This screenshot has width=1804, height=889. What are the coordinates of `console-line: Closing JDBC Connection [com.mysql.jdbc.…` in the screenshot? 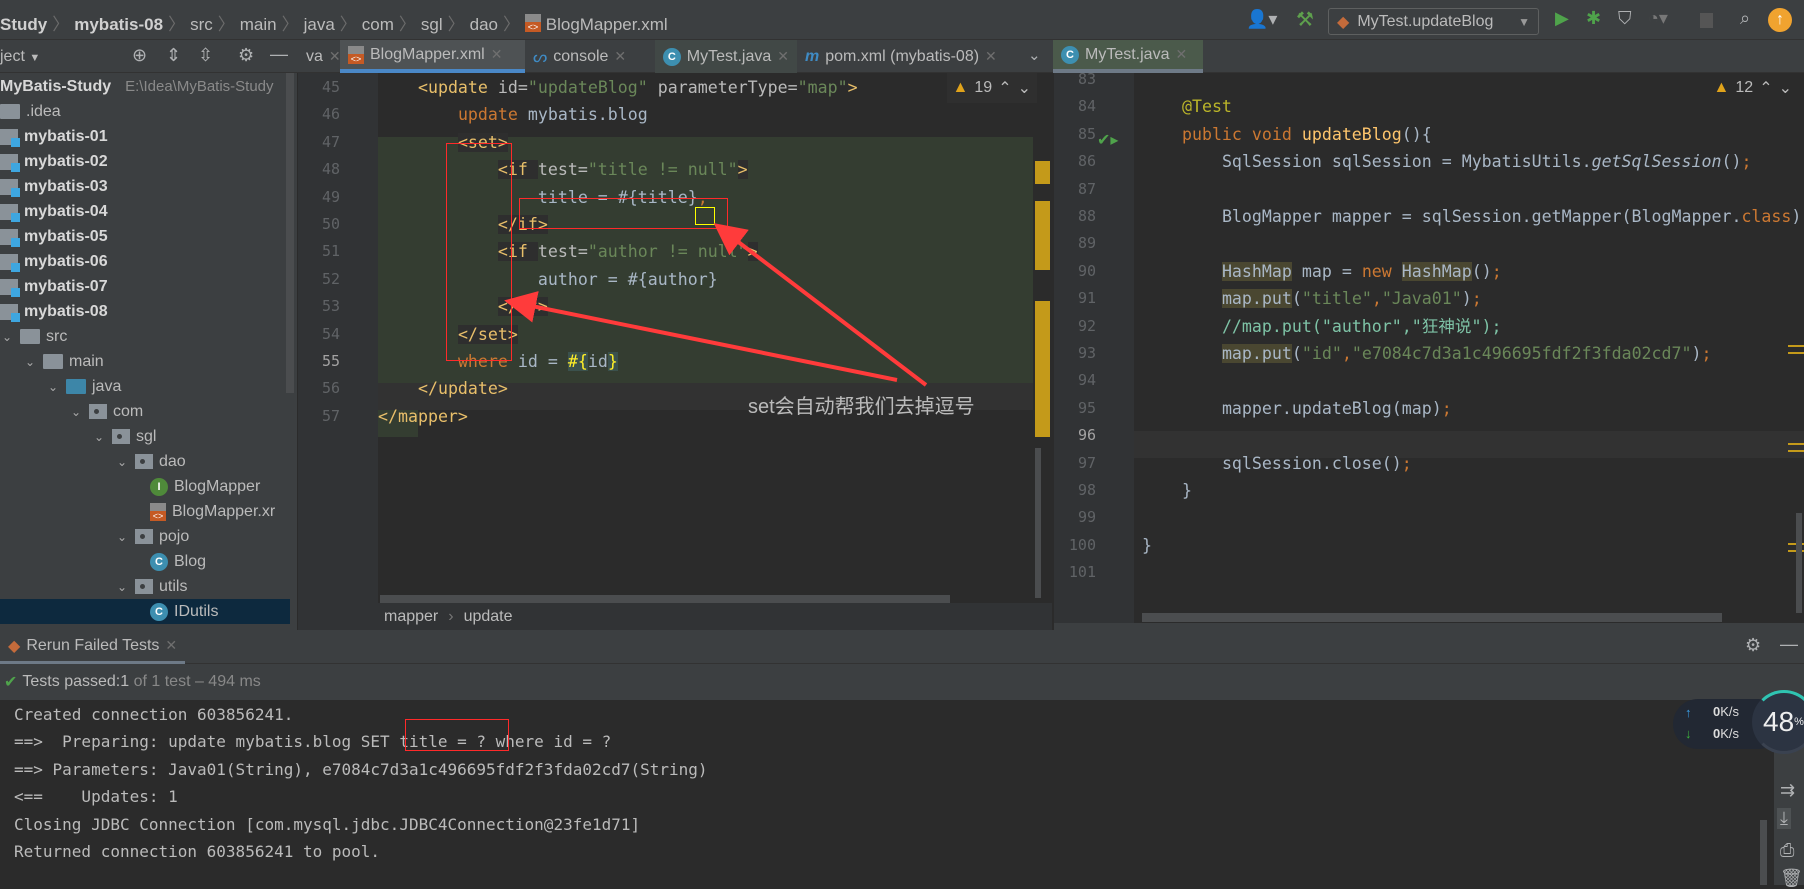 It's located at (327, 824).